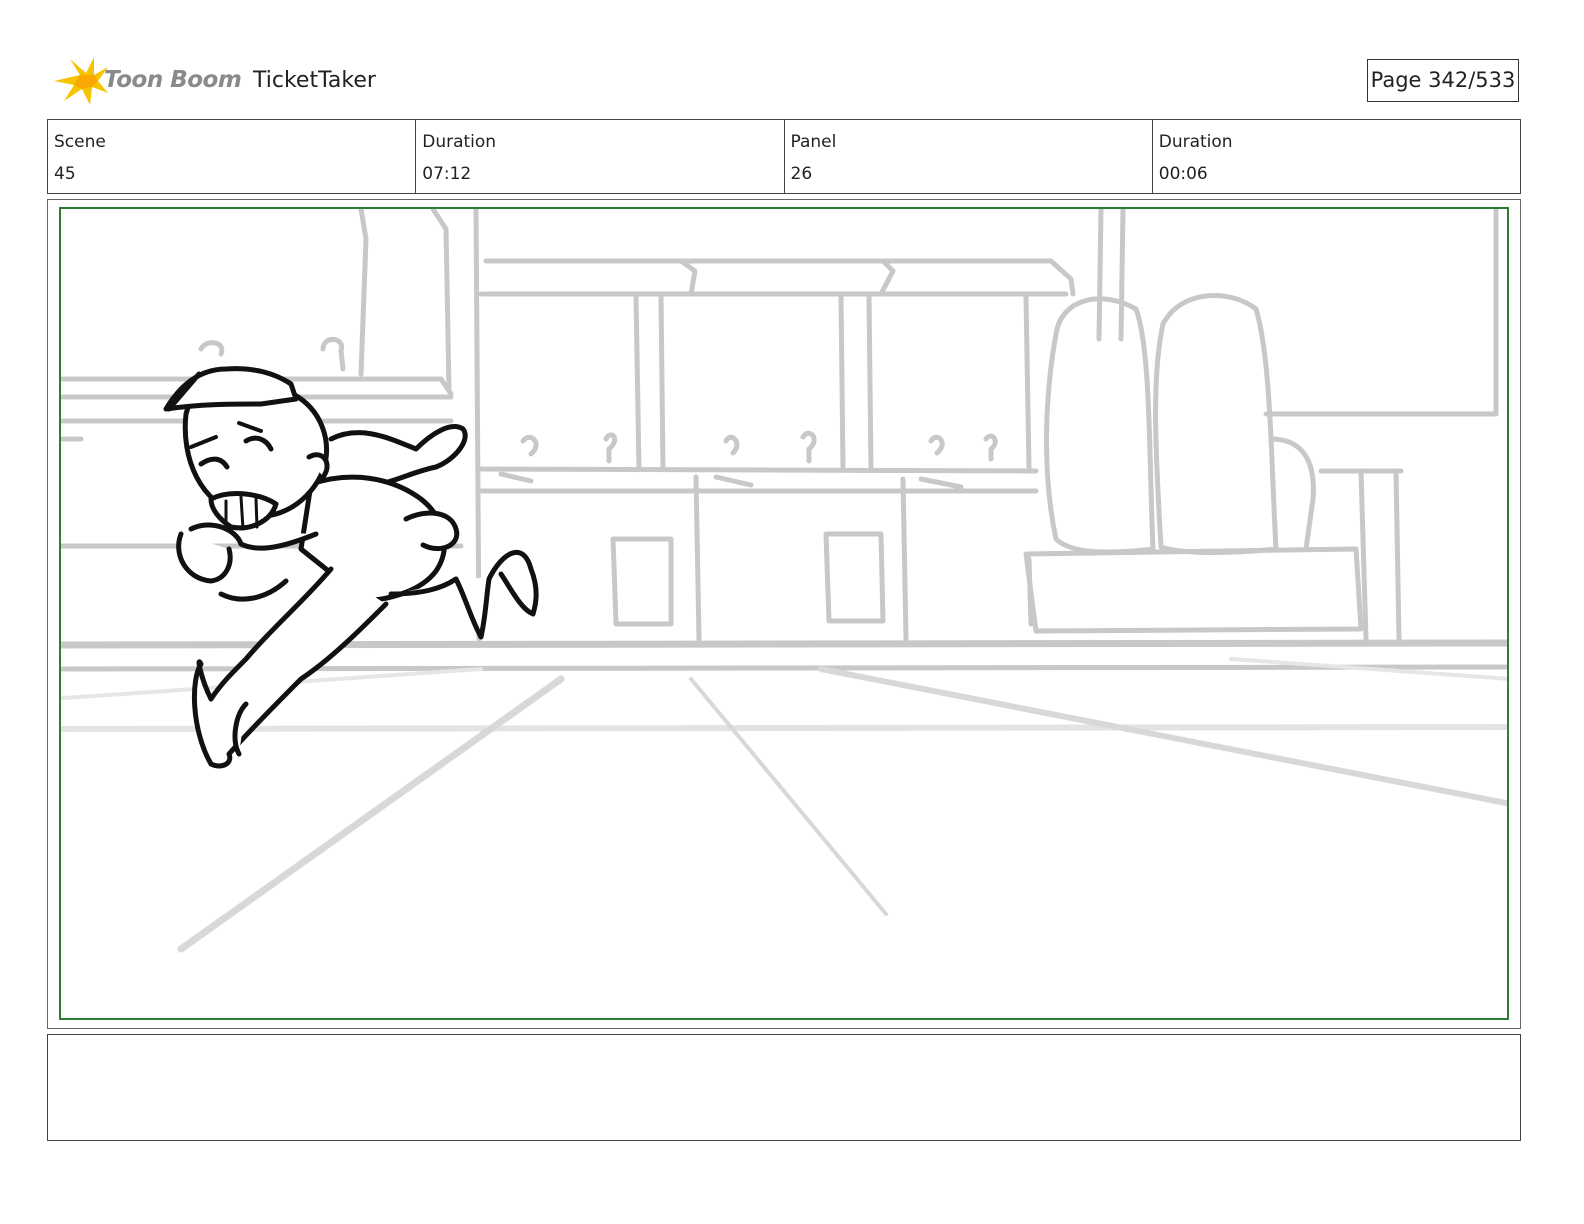 Image resolution: width=1584 pixels, height=1224 pixels. Describe the element at coordinates (80, 142) in the screenshot. I see `scene-label: Scene` at that location.